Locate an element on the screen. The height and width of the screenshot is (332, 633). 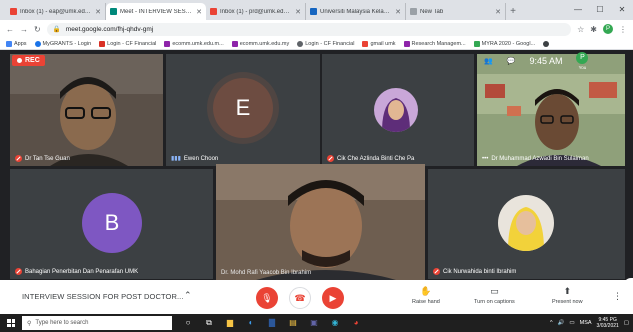
windows-logo-icon is located at coordinates (11, 323).